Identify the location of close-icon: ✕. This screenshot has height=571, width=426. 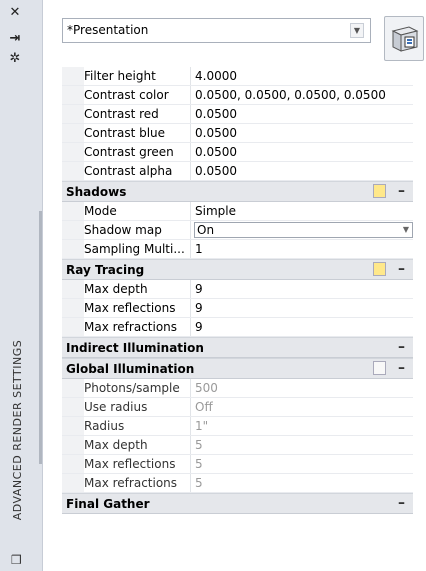
(15, 13).